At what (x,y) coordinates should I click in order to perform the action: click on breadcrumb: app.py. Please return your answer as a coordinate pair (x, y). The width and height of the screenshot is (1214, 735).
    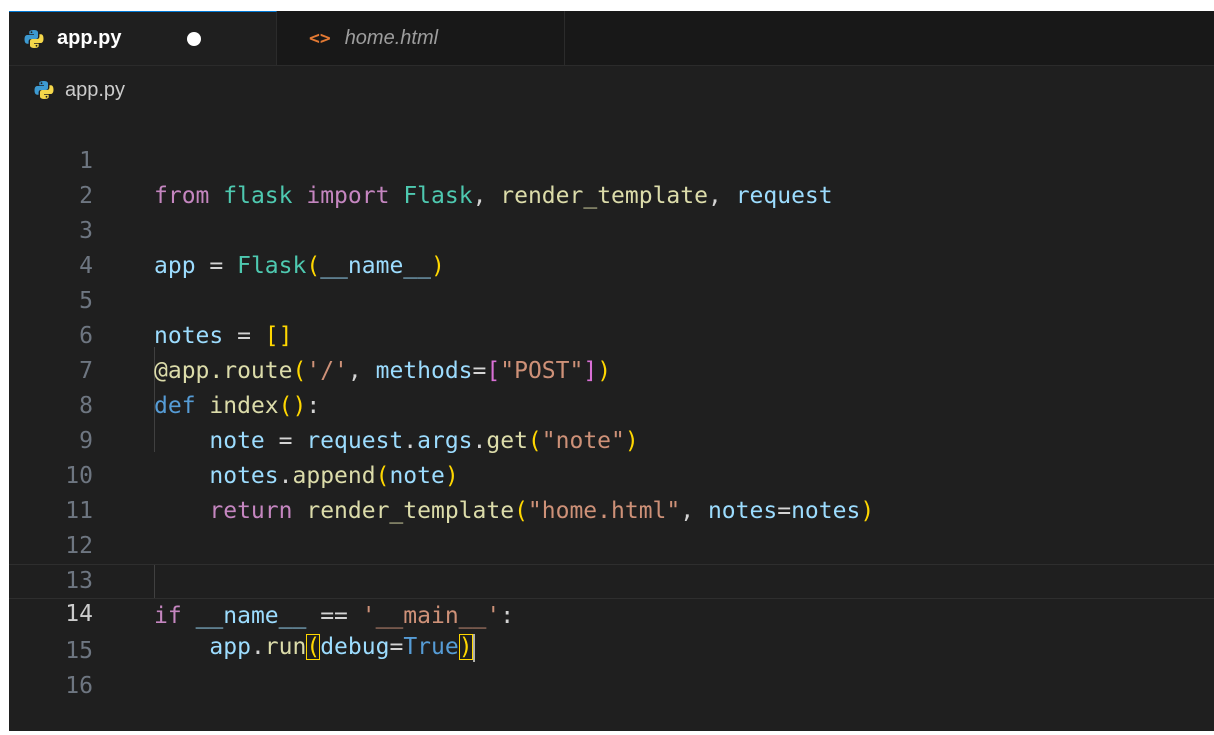
    Looking at the image, I should click on (79, 90).